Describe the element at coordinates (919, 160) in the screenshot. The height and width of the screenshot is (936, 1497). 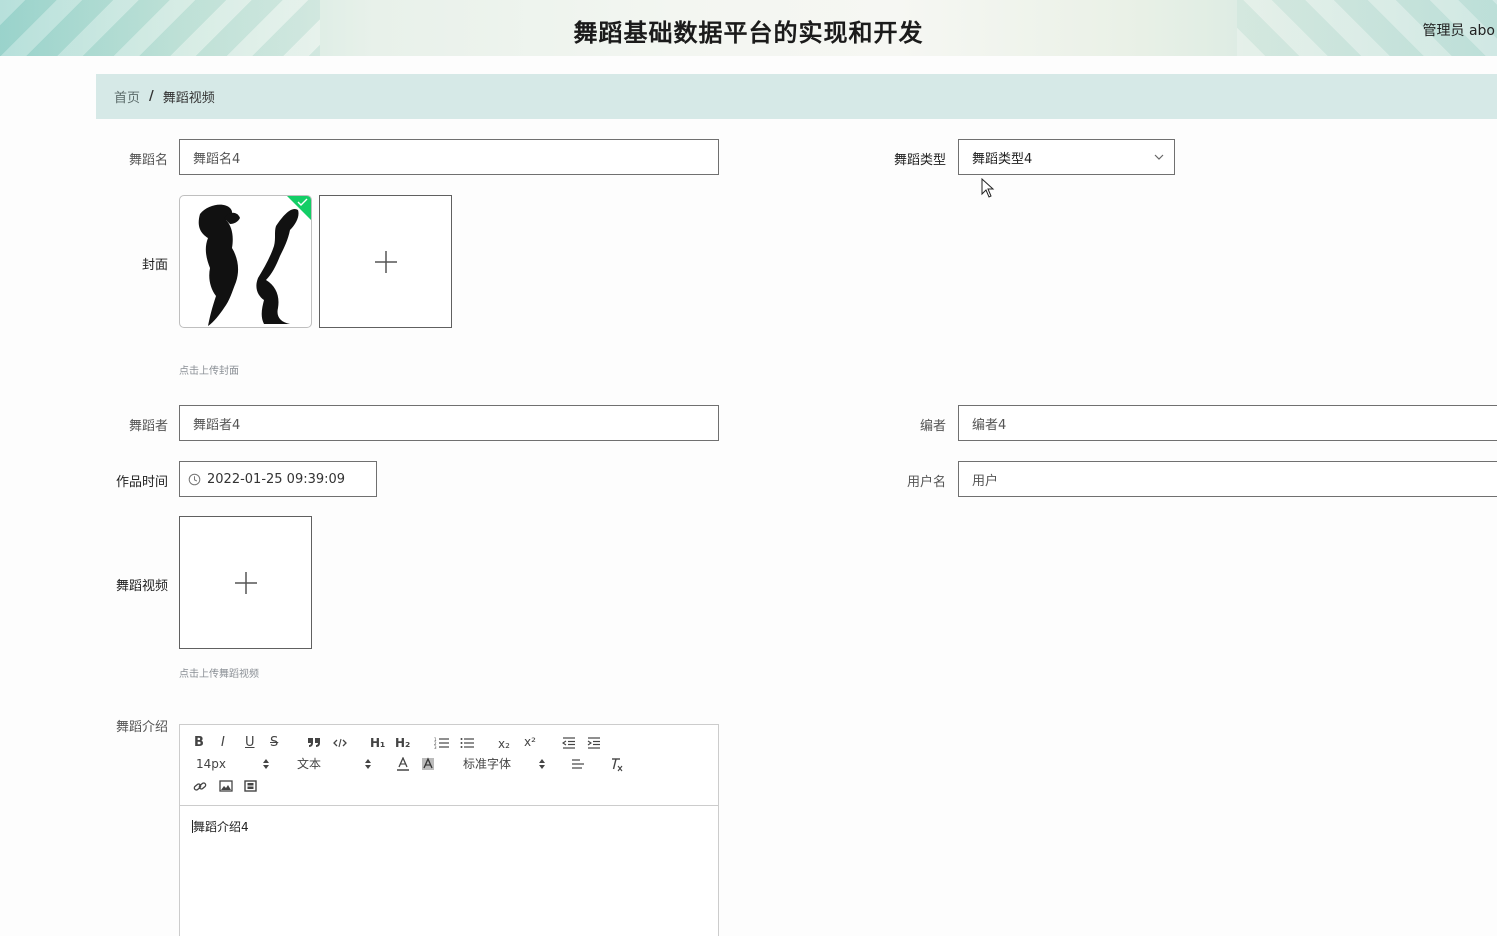
I see `dance-type-label: 舞蹈类型` at that location.